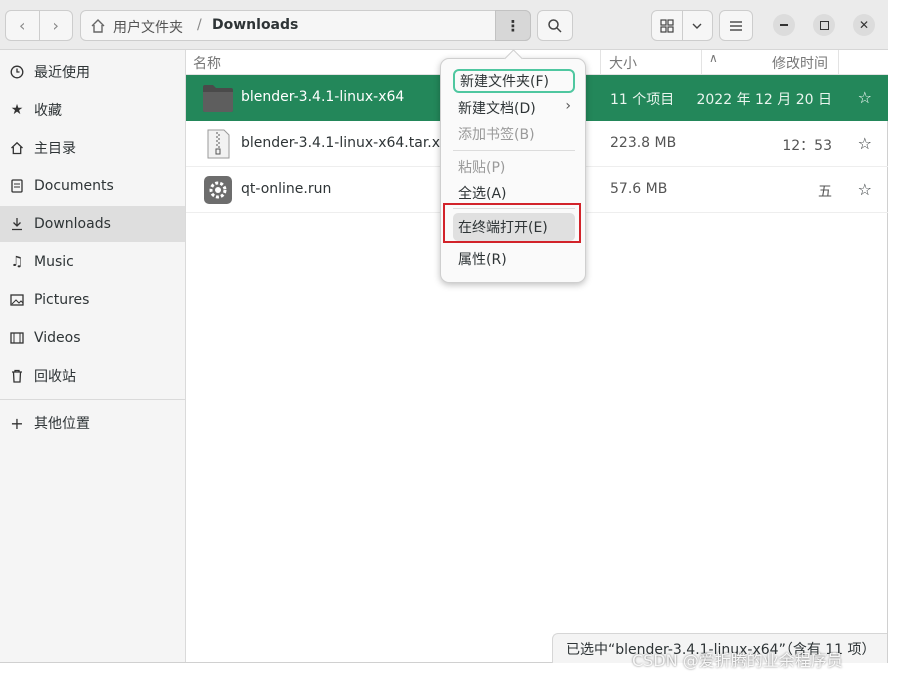 Image resolution: width=897 pixels, height=675 pixels. Describe the element at coordinates (807, 146) in the screenshot. I see `file-modified: 12：53` at that location.